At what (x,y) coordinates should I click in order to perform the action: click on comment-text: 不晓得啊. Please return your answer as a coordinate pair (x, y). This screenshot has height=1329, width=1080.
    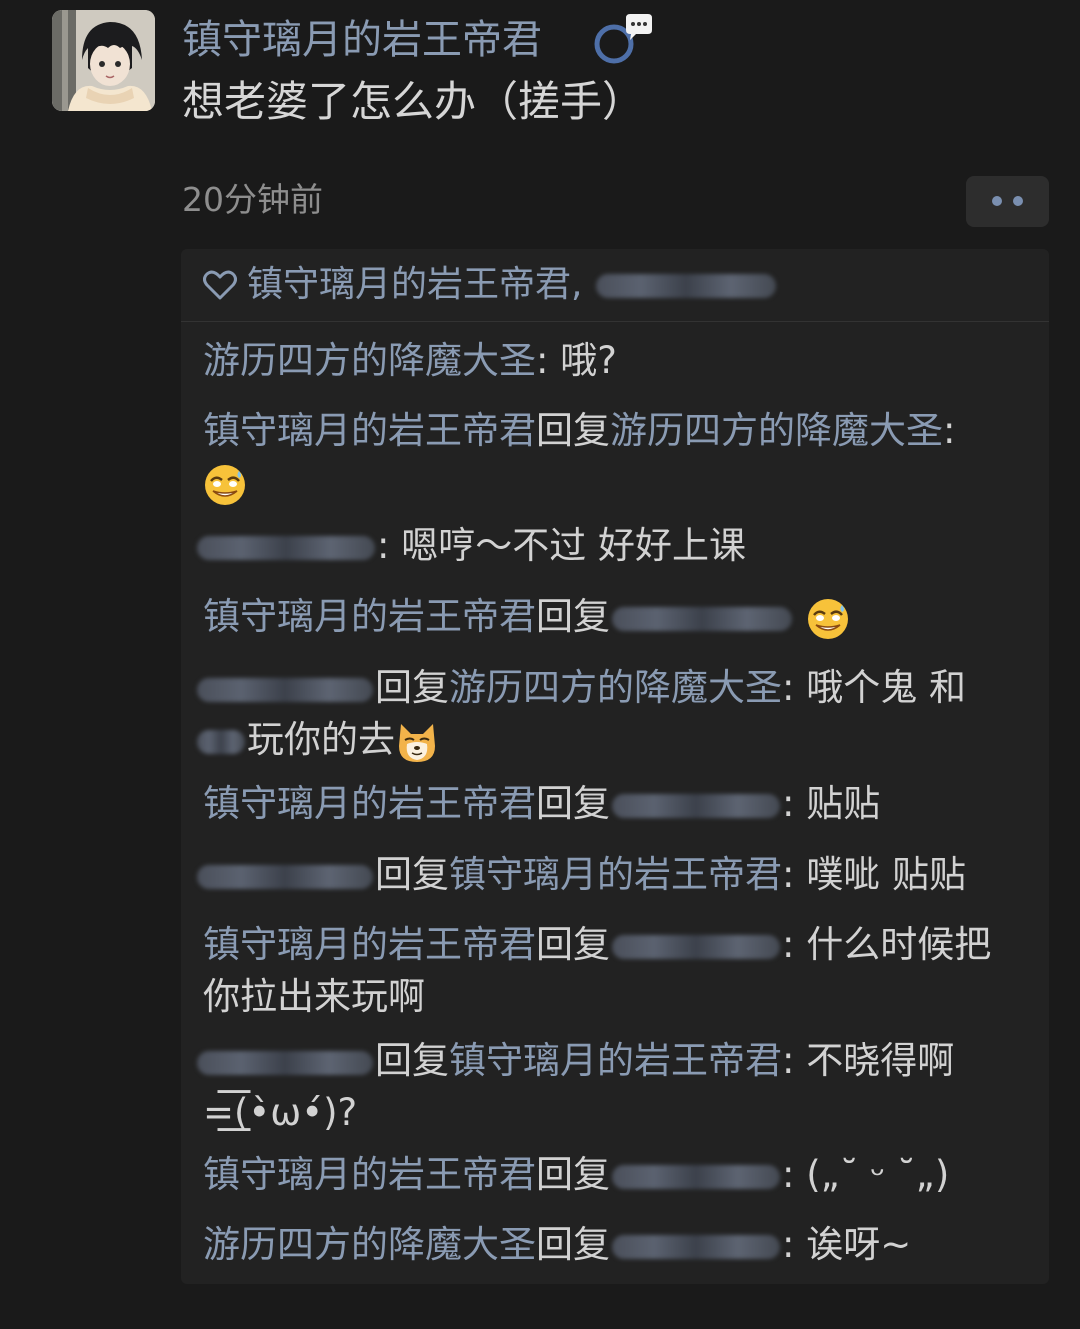
    Looking at the image, I should click on (874, 1060).